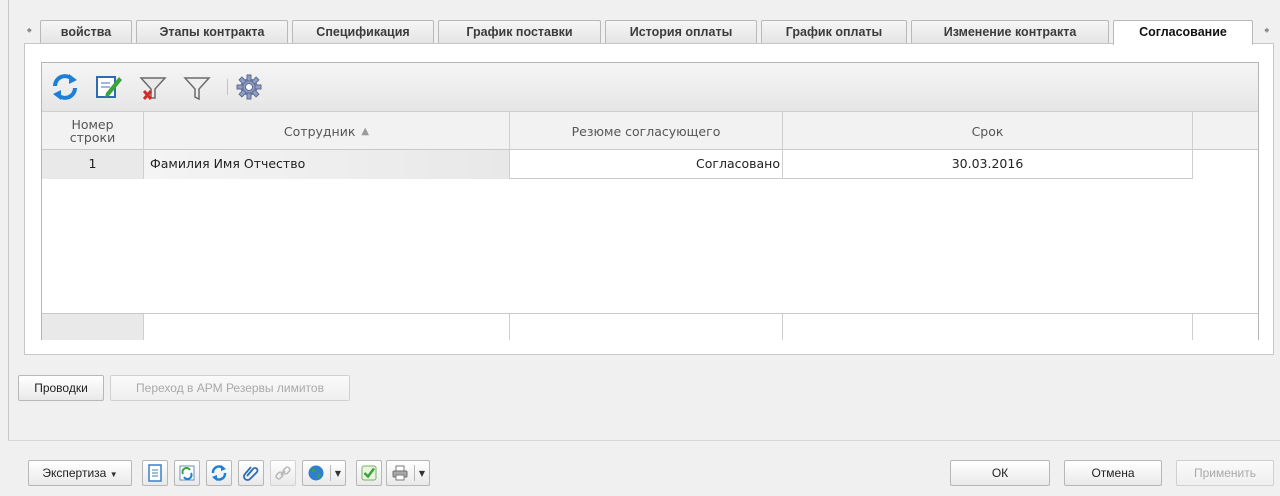  What do you see at coordinates (227, 87) in the screenshot?
I see `toolbar-separator` at bounding box center [227, 87].